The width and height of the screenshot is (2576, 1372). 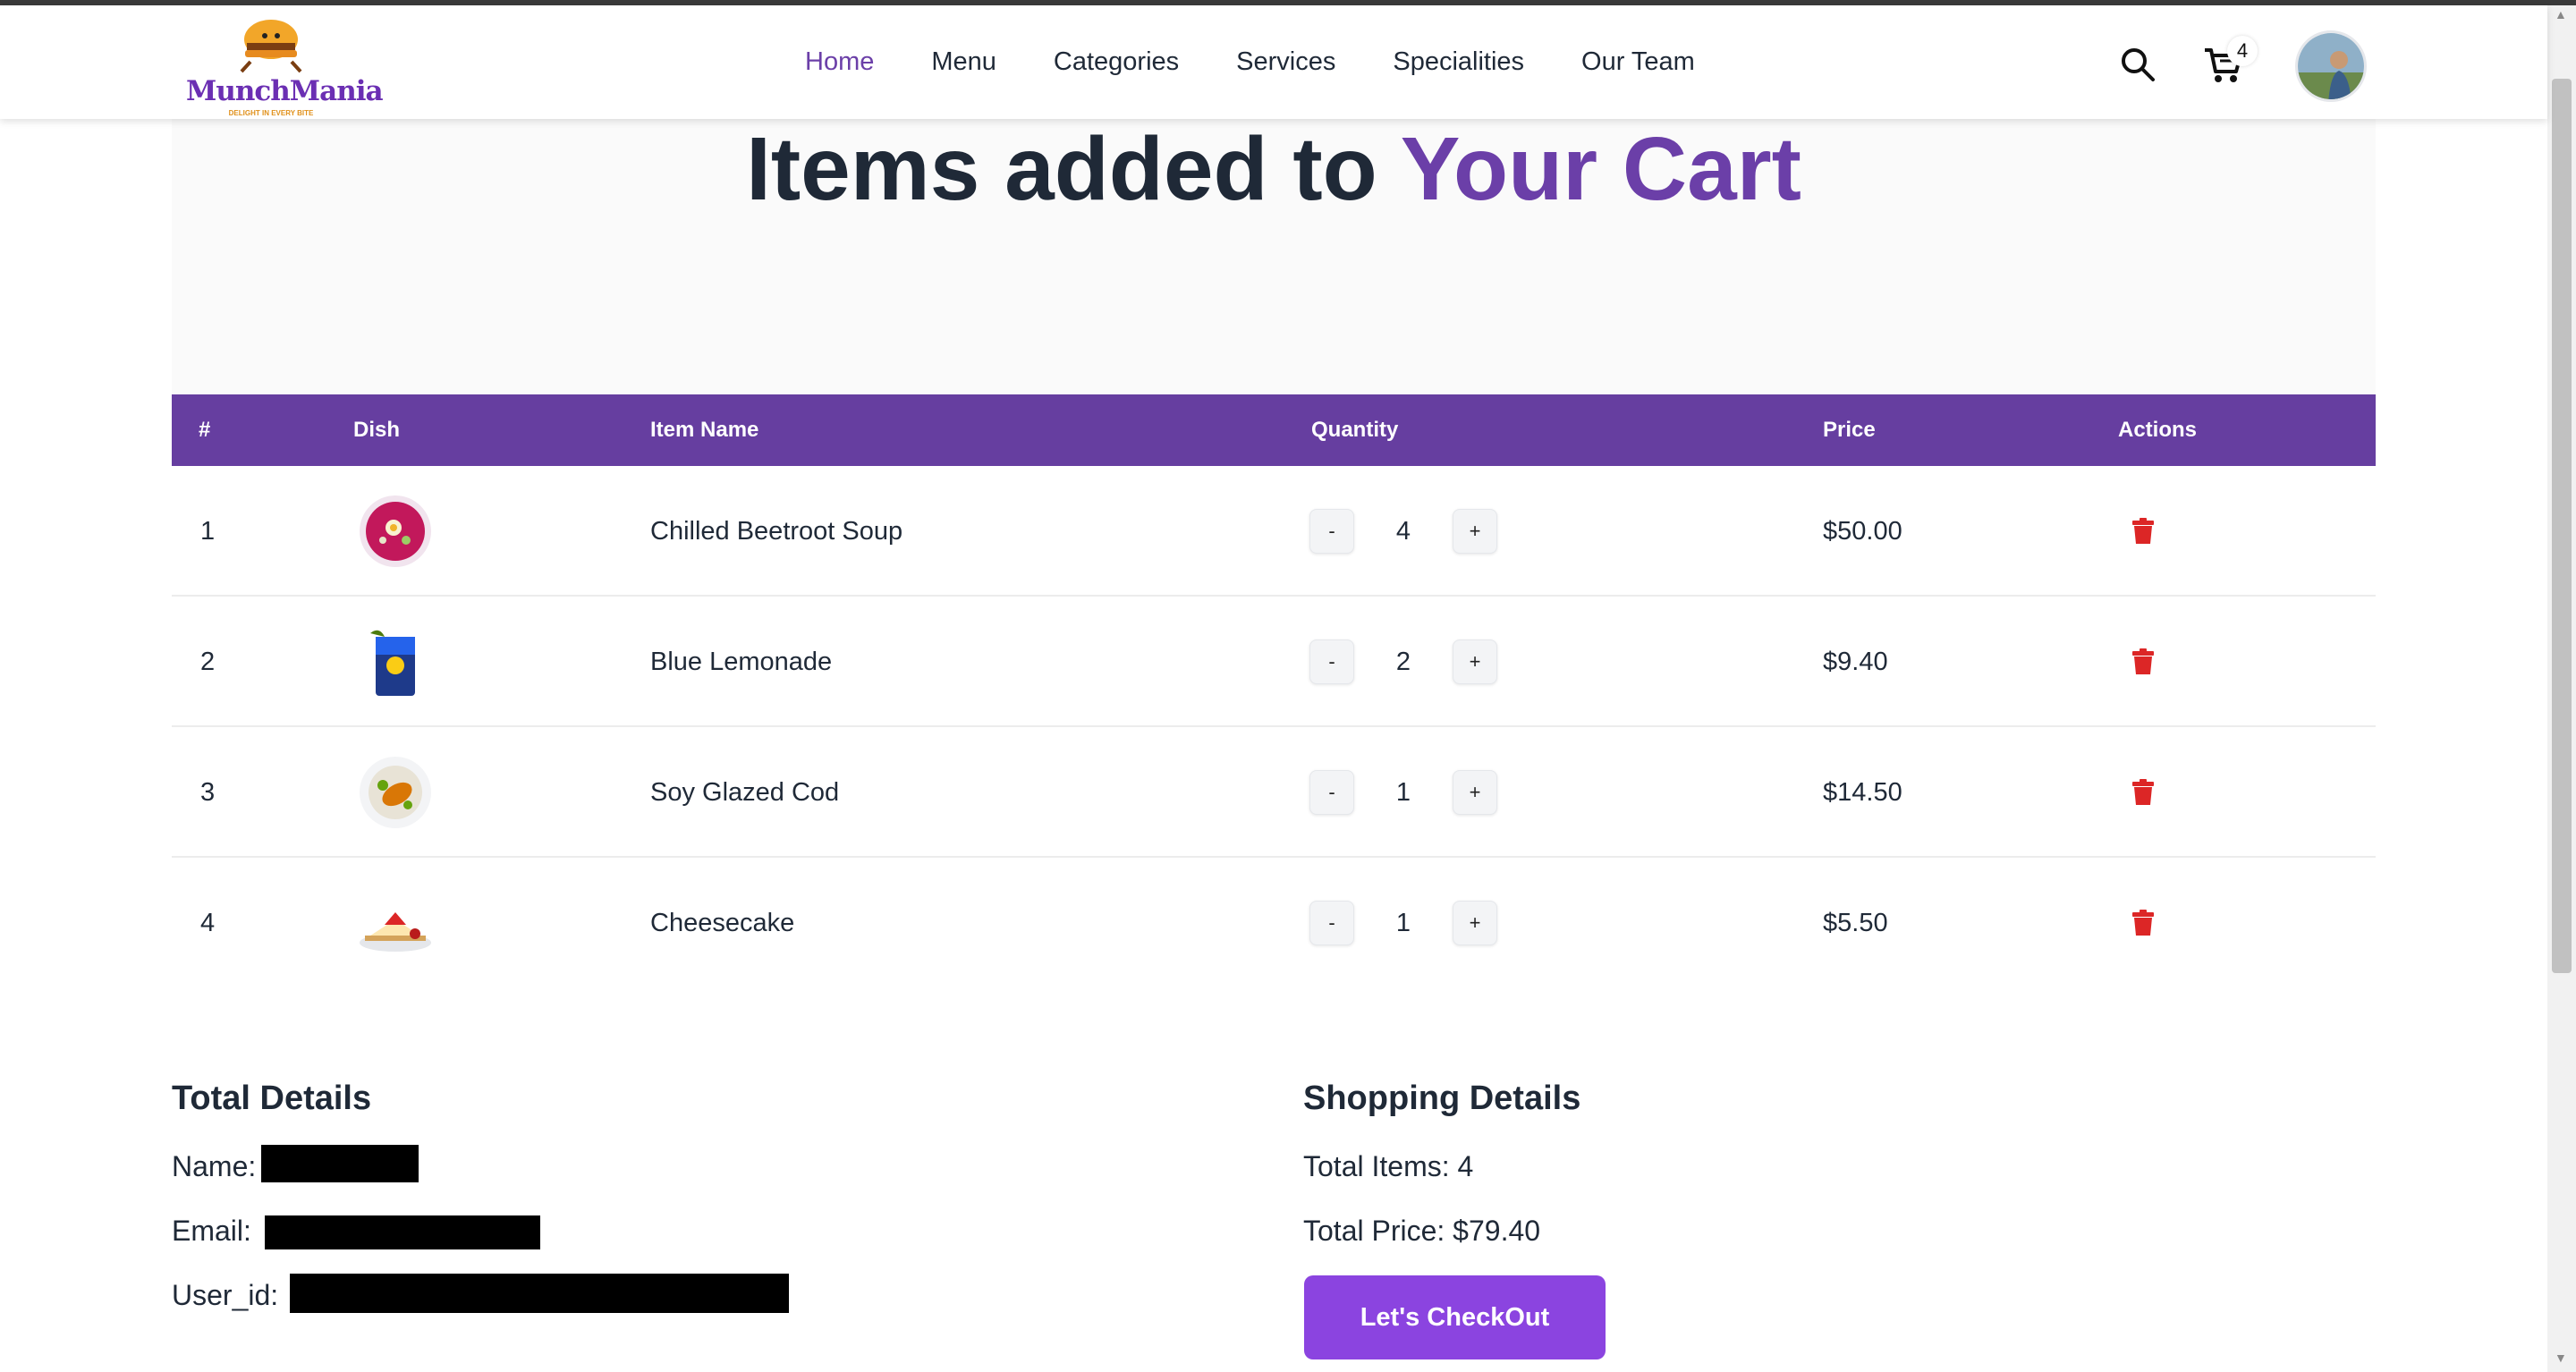 I want to click on nav-our-team: Our Team, so click(x=1638, y=62).